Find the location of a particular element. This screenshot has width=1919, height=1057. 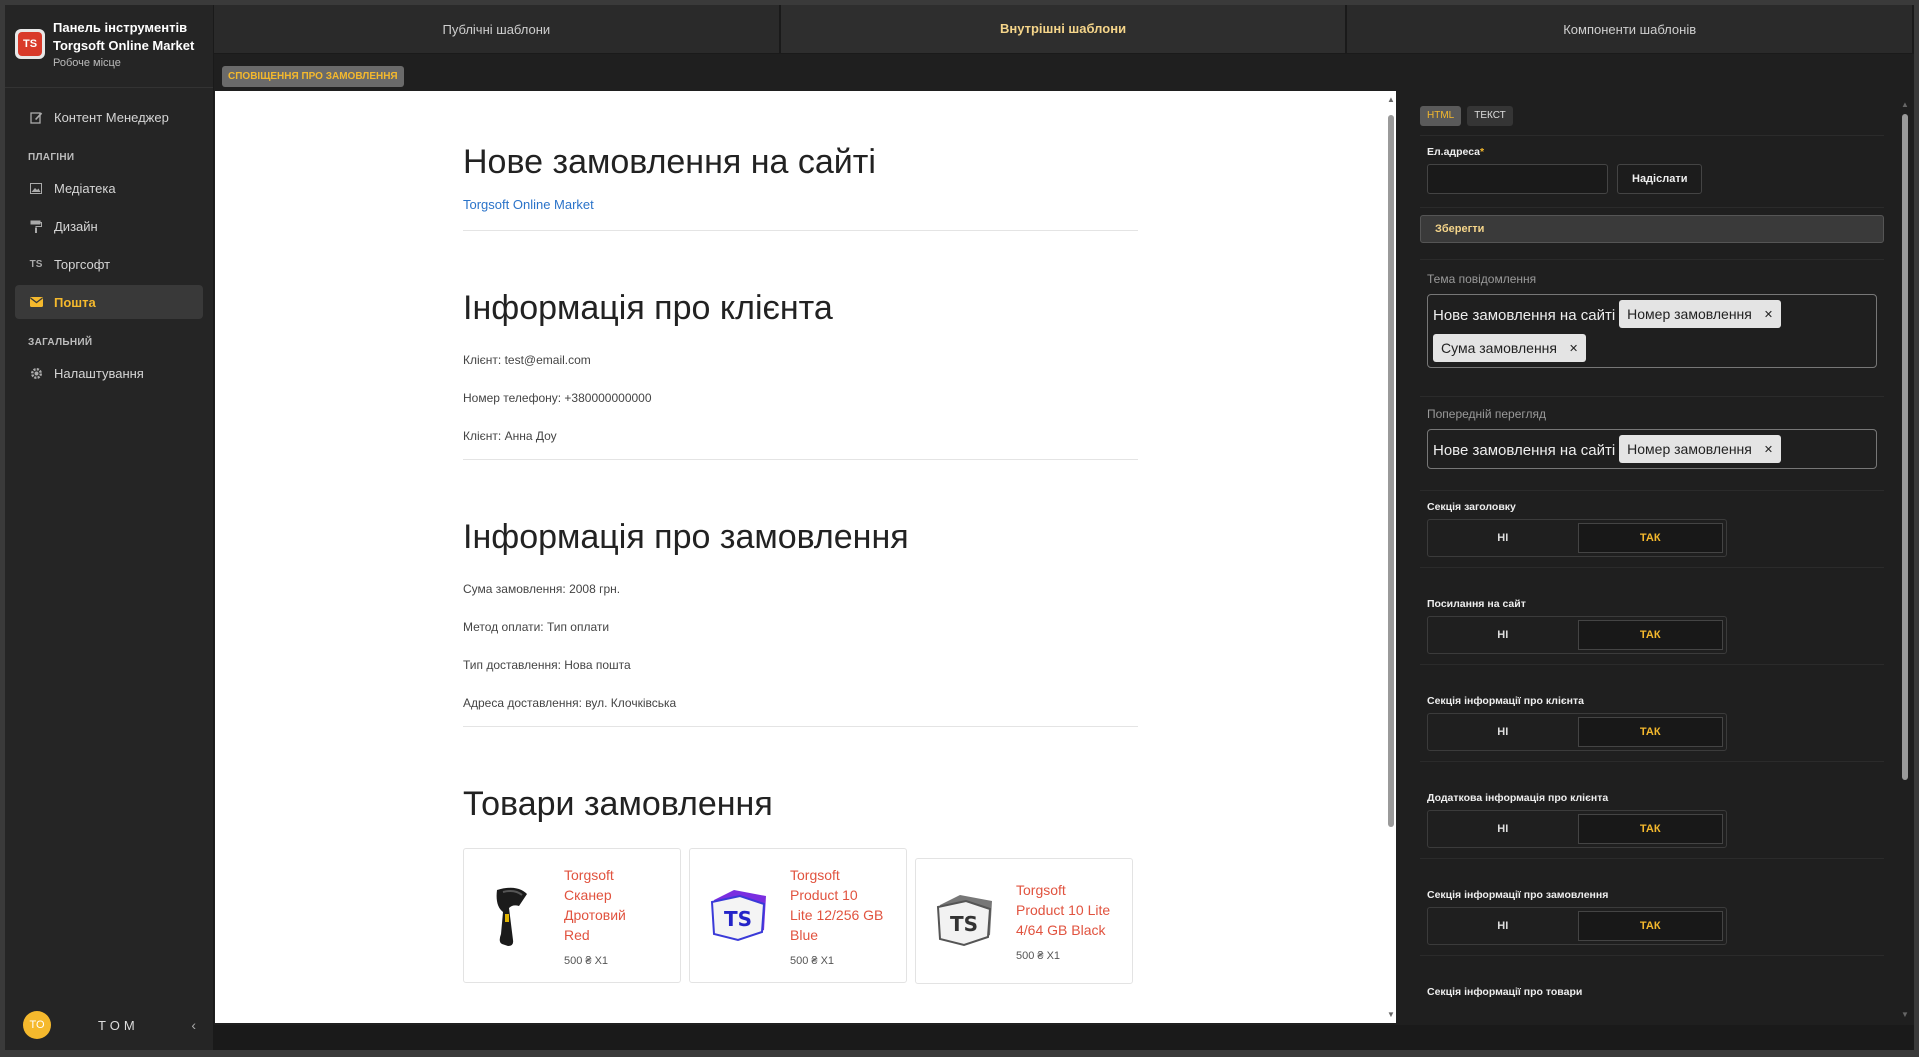

product-card: Torgsoft Сканер Дротовий Red 500 ₴ X1 is located at coordinates (572, 915).